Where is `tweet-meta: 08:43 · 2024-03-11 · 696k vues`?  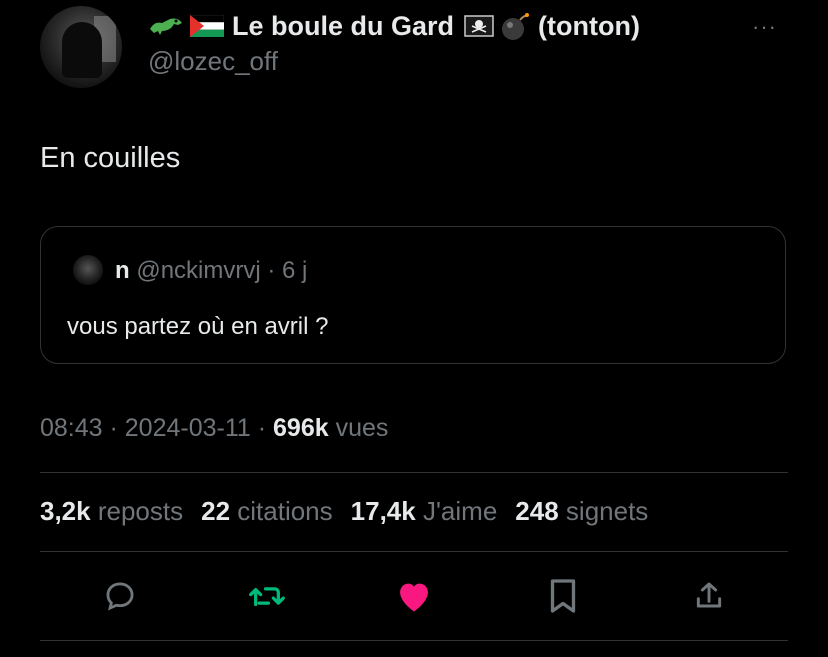 tweet-meta: 08:43 · 2024-03-11 · 696k vues is located at coordinates (214, 428).